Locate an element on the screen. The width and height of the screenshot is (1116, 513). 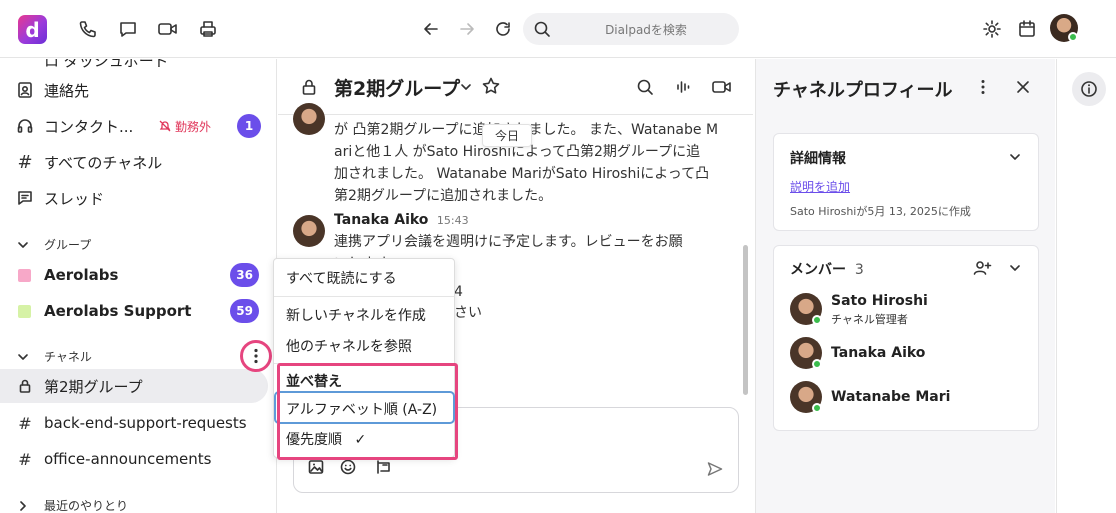
message-icon is located at coordinates (128, 29).